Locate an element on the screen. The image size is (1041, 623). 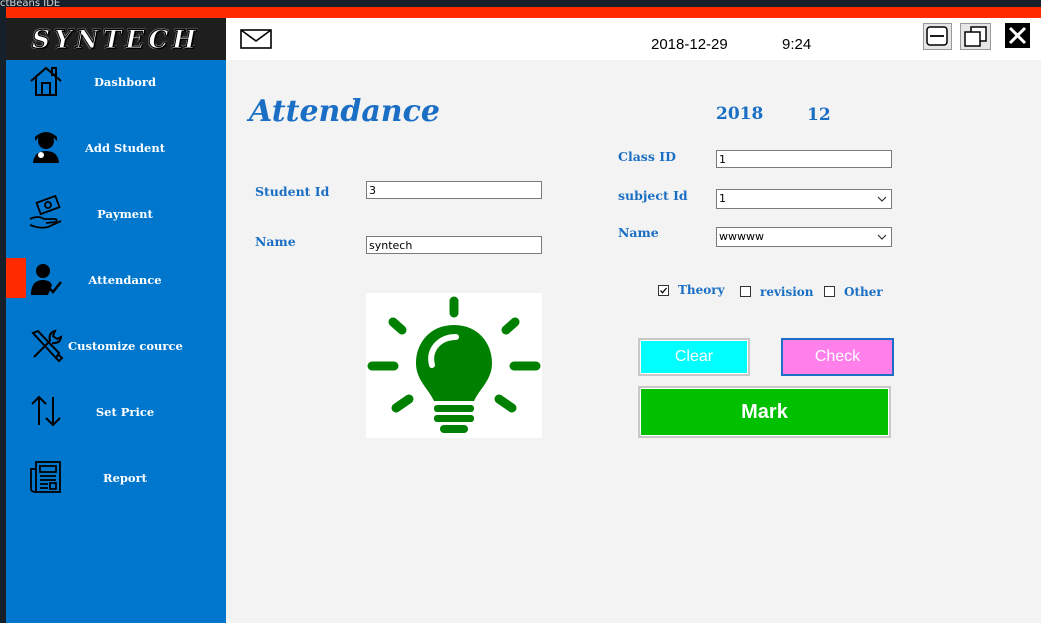
class-id-input: 1 is located at coordinates (804, 159).